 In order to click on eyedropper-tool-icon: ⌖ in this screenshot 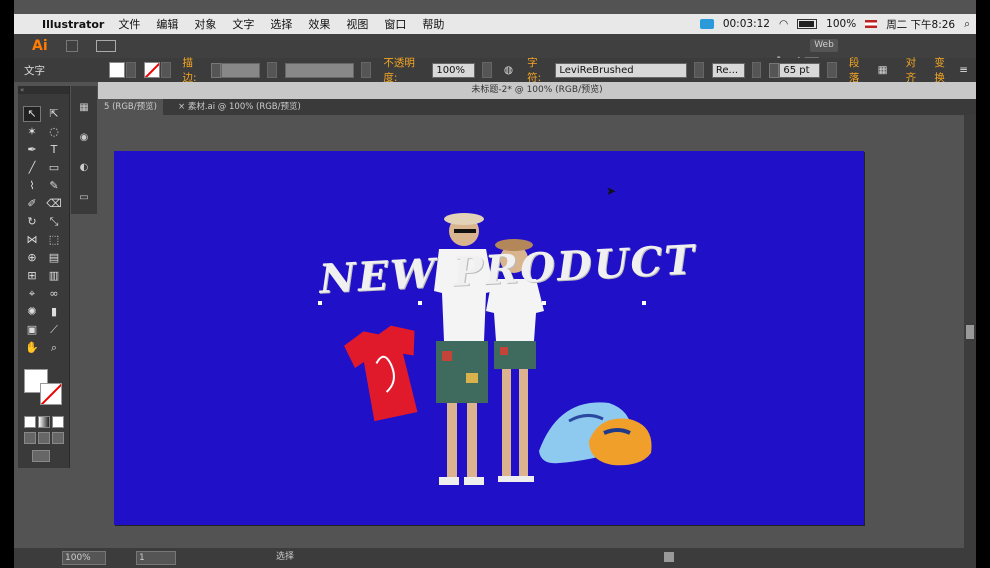, I will do `click(32, 294)`.